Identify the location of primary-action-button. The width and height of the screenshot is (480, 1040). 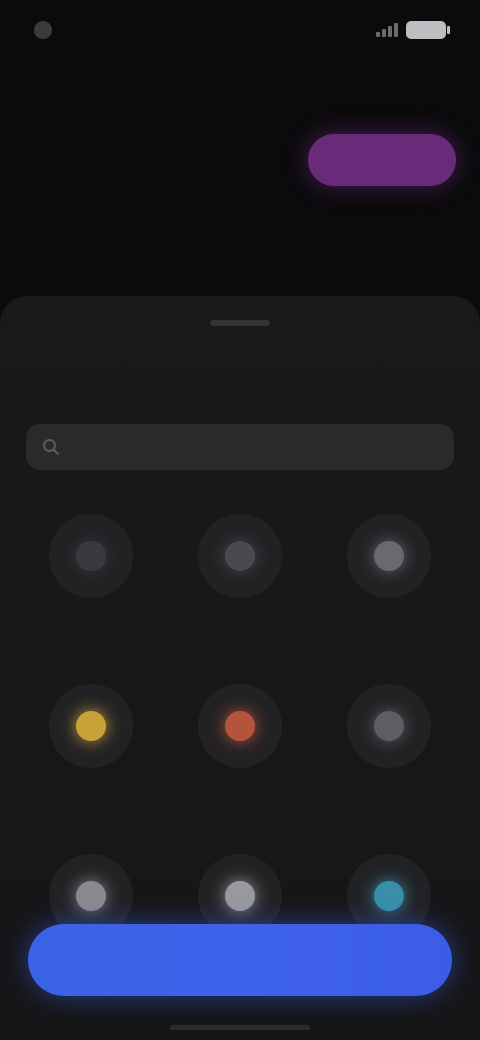
(240, 960).